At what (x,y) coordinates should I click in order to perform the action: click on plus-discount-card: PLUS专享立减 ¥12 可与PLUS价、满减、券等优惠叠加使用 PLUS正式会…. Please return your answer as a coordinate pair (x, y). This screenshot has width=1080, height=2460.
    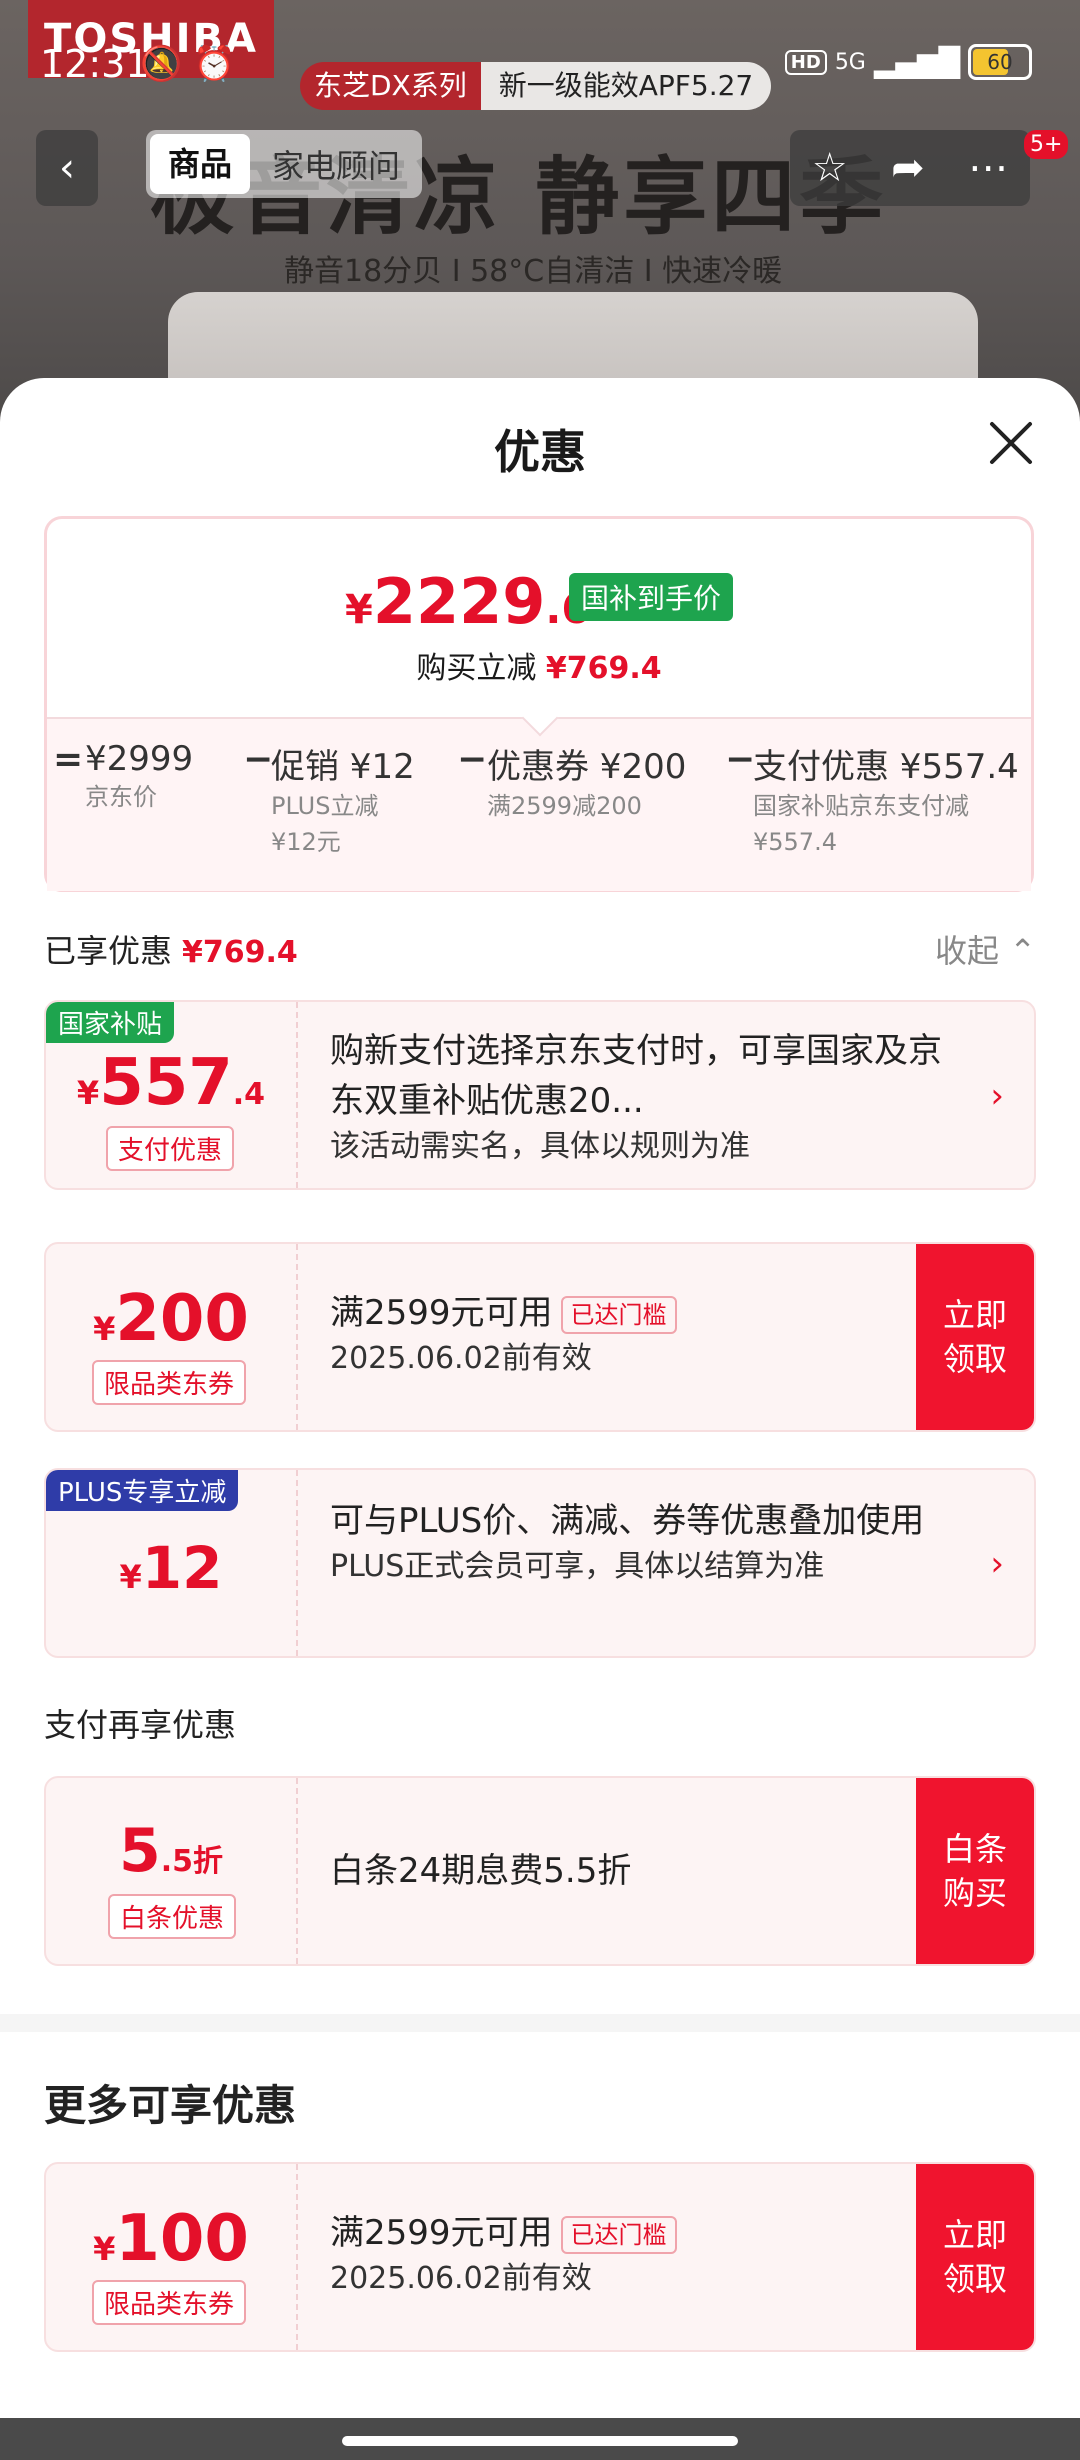
    Looking at the image, I should click on (540, 1563).